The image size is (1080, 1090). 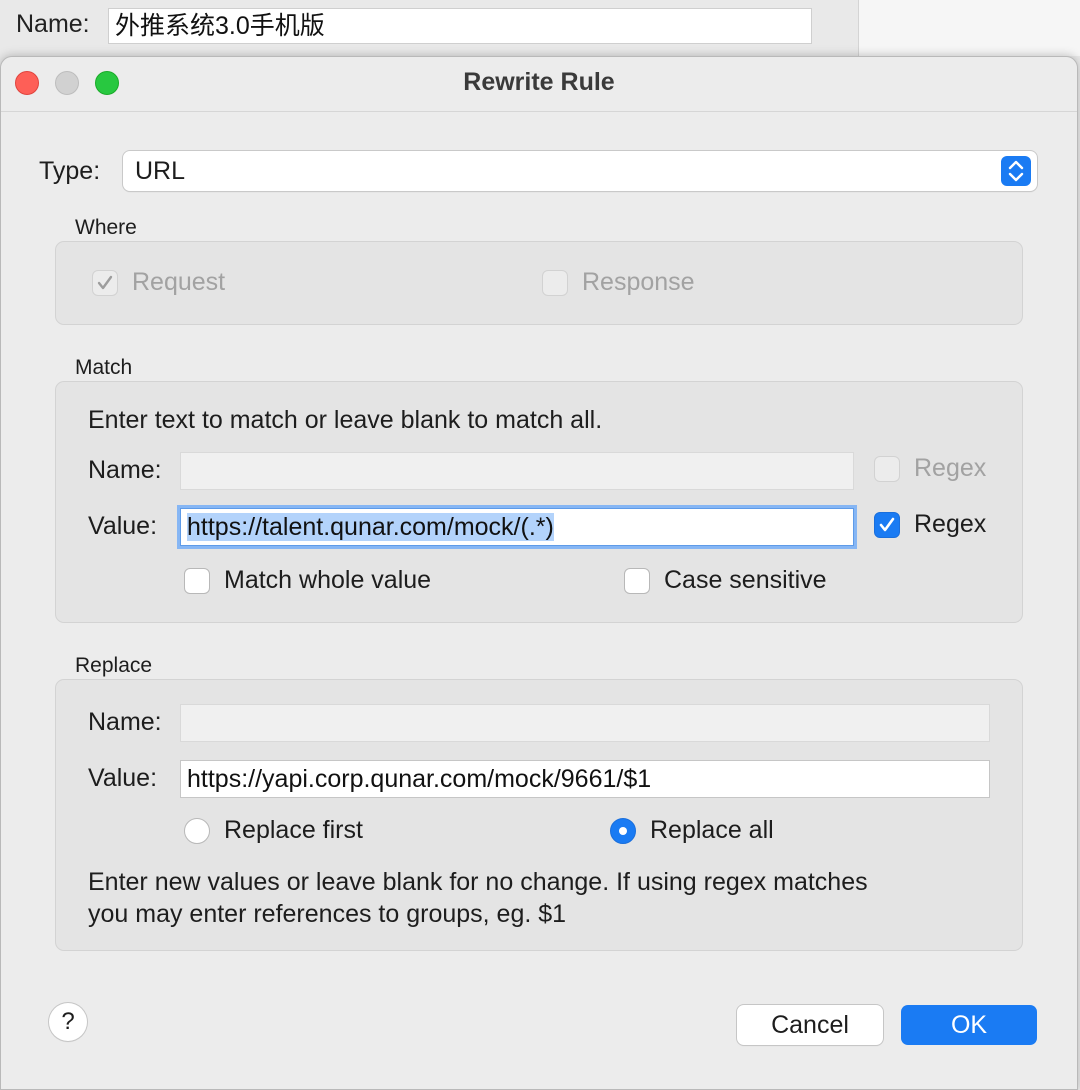 What do you see at coordinates (53, 24) in the screenshot?
I see `parent-name-label: Name:` at bounding box center [53, 24].